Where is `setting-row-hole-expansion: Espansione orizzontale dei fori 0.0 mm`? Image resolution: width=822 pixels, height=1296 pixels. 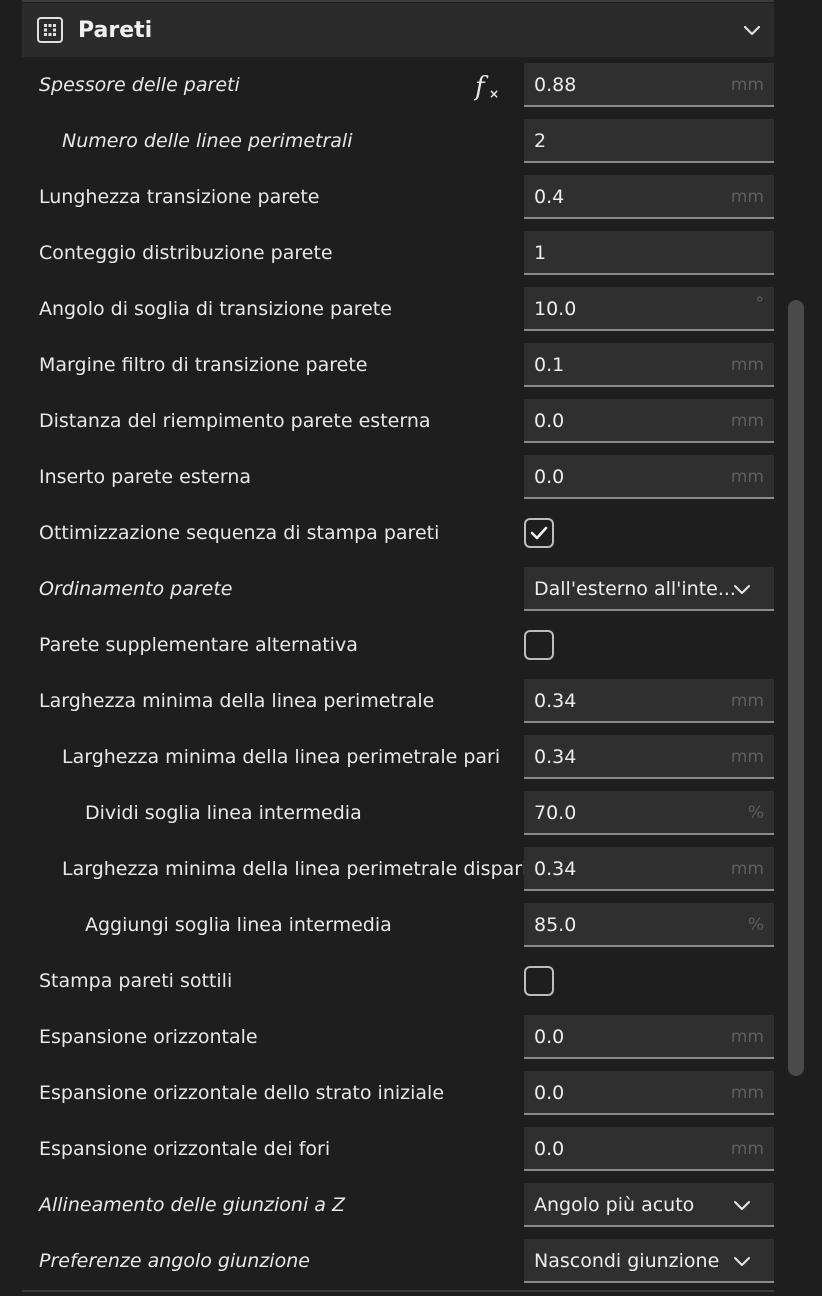
setting-row-hole-expansion: Espansione orizzontale dei fori 0.0 mm is located at coordinates (398, 1149).